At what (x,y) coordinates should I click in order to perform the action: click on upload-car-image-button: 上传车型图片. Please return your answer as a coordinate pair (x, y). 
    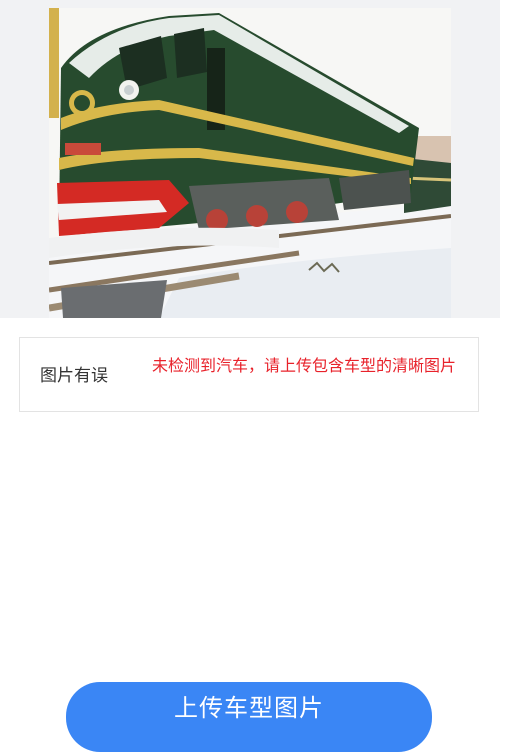
    Looking at the image, I should click on (249, 717).